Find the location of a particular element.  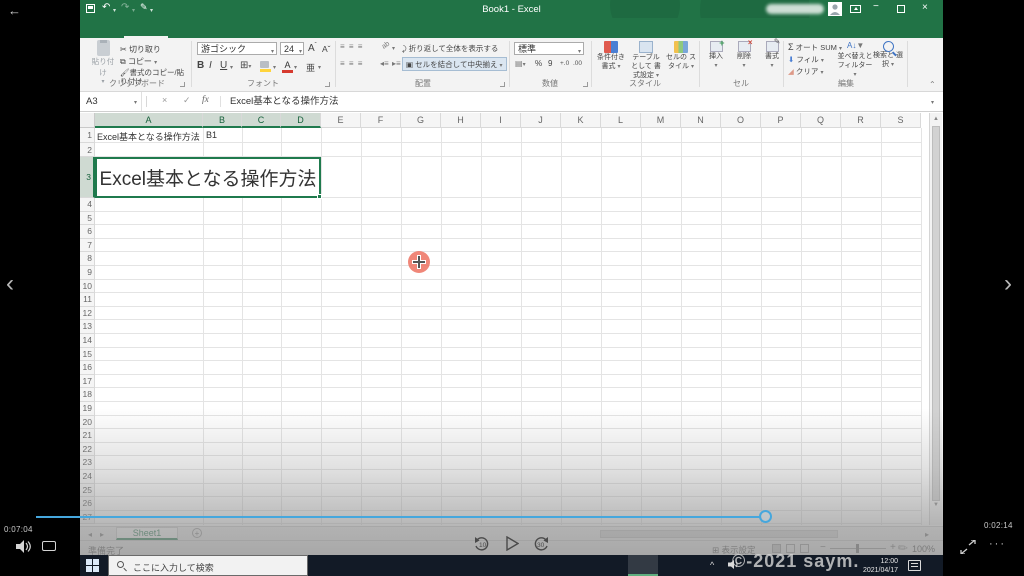

selected-merged-cell-A3: Excel基本となる操作方法 is located at coordinates (208, 178).